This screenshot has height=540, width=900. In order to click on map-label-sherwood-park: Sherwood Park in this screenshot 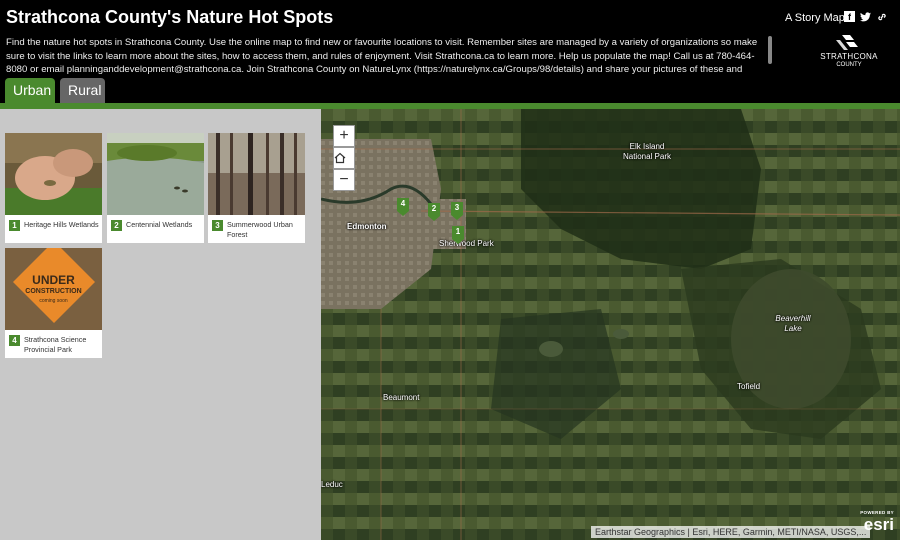, I will do `click(466, 243)`.